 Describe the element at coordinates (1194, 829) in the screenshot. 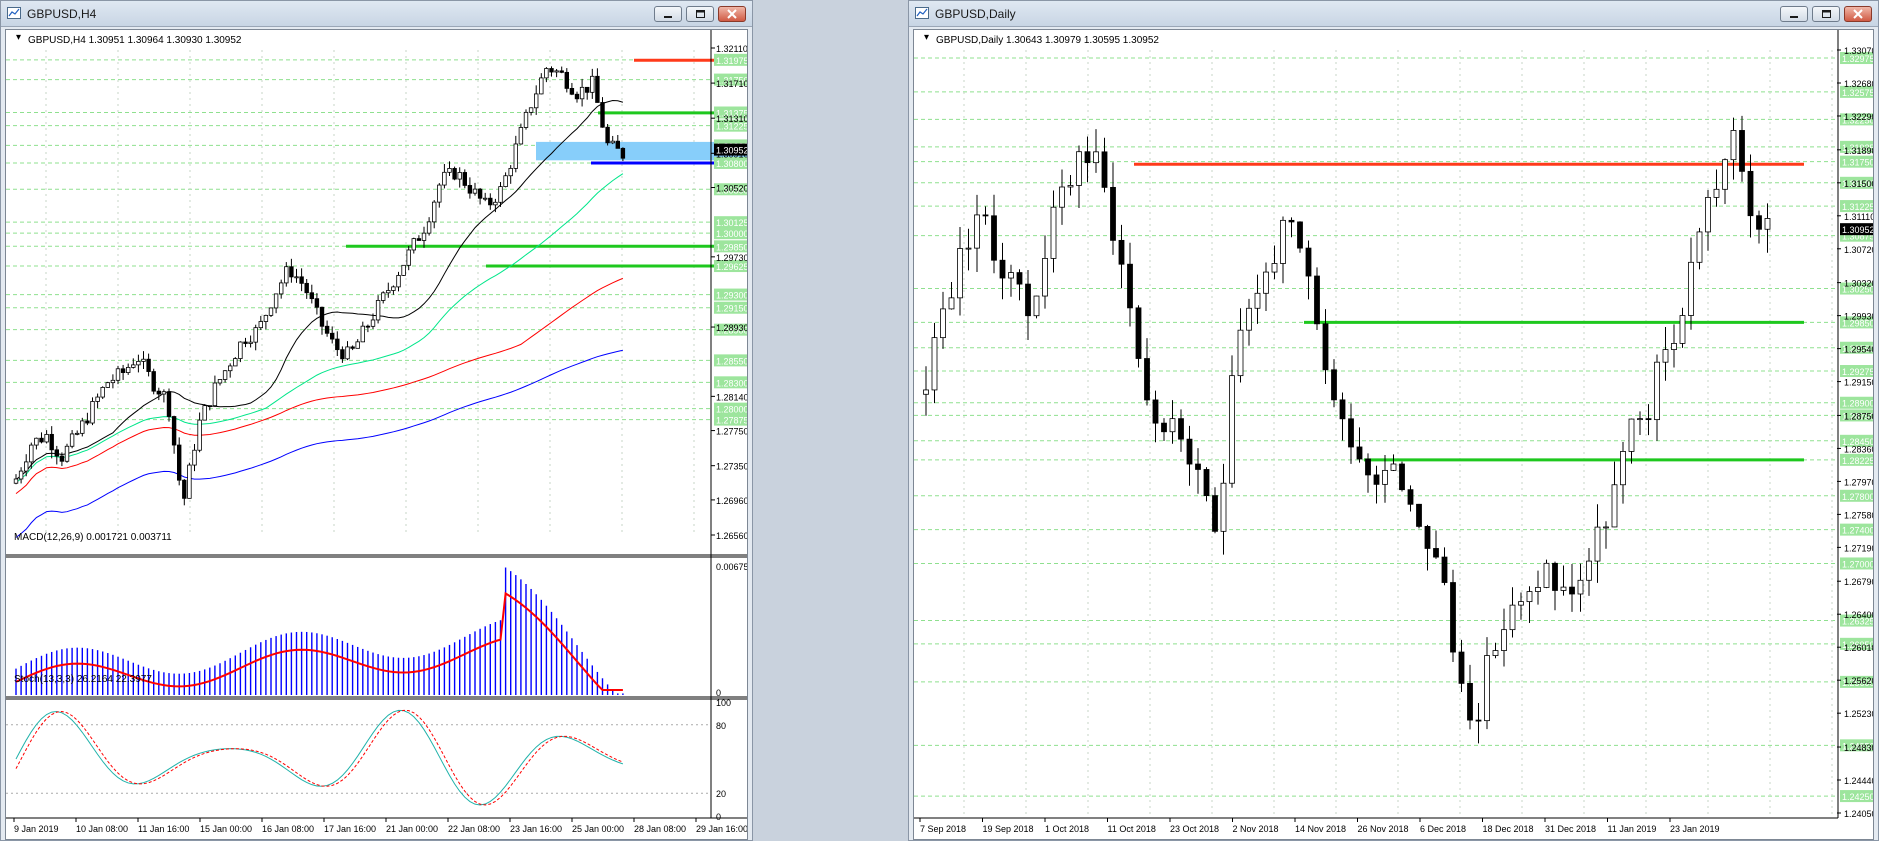

I see `time-axis-label: 23 Oct 2018` at that location.